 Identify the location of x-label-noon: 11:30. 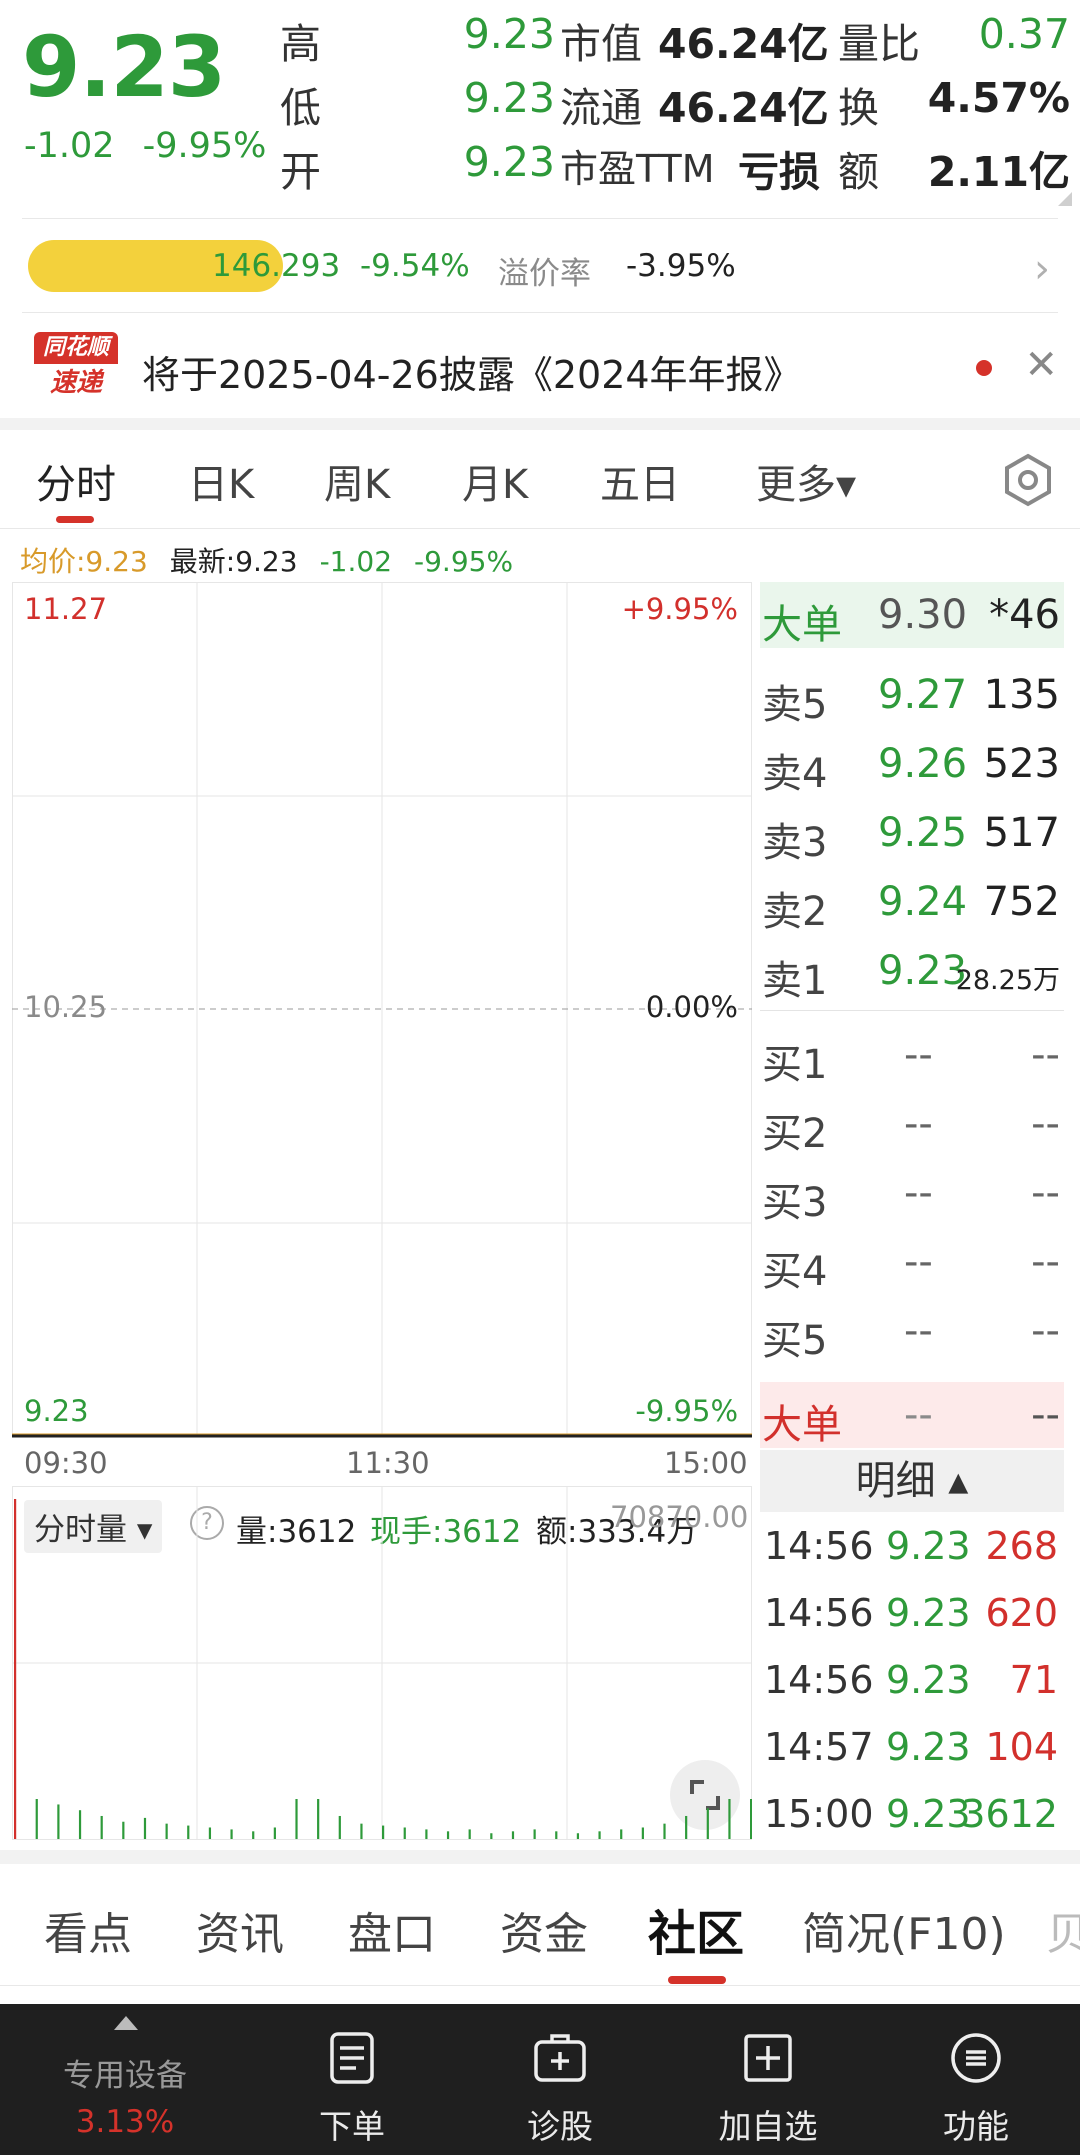
(388, 1463).